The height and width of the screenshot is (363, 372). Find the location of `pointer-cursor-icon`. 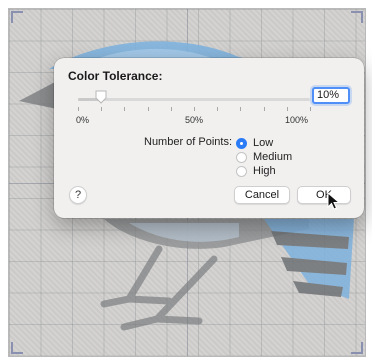

pointer-cursor-icon is located at coordinates (334, 201).